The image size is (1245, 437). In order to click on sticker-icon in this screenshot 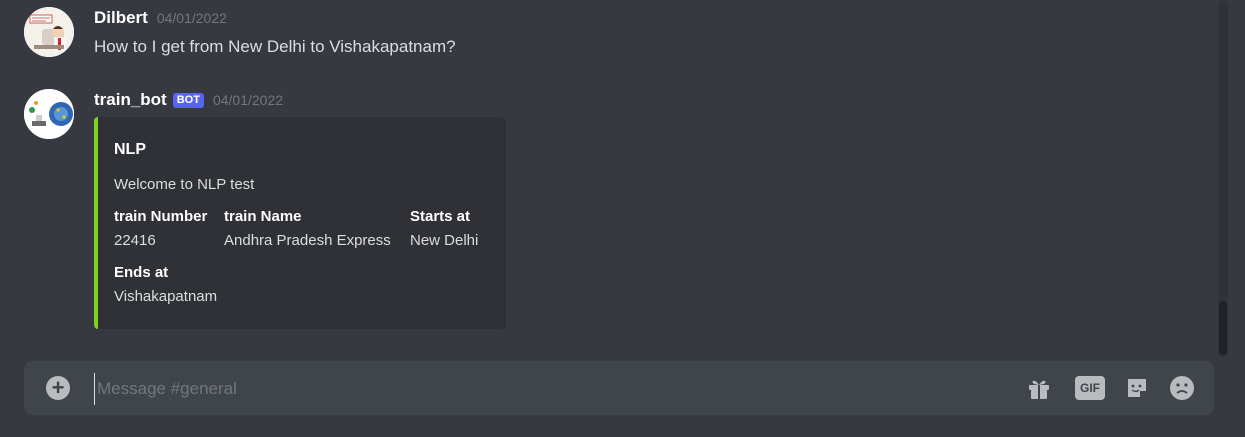, I will do `click(1137, 388)`.